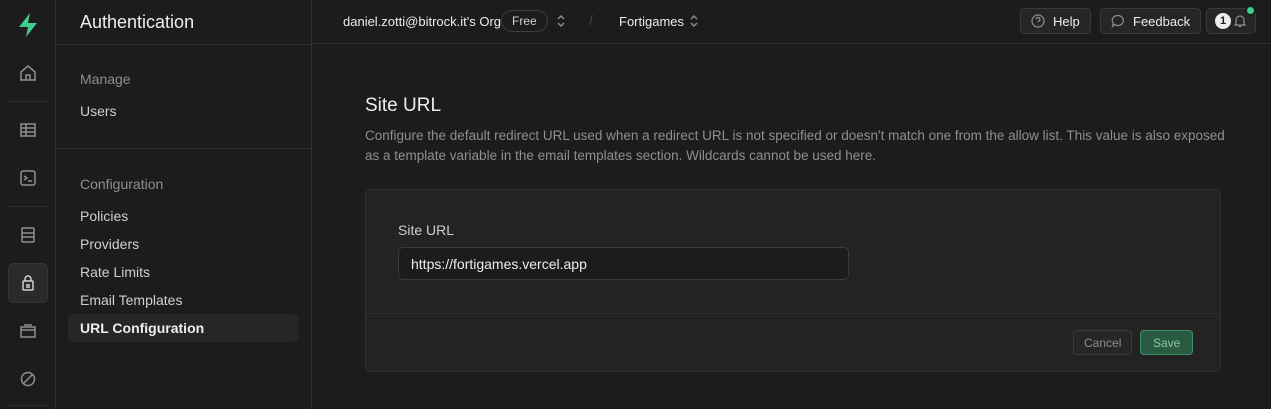 The height and width of the screenshot is (409, 1271). Describe the element at coordinates (422, 22) in the screenshot. I see `org-selector: daniel.zotti@bitrock.it's Org` at that location.